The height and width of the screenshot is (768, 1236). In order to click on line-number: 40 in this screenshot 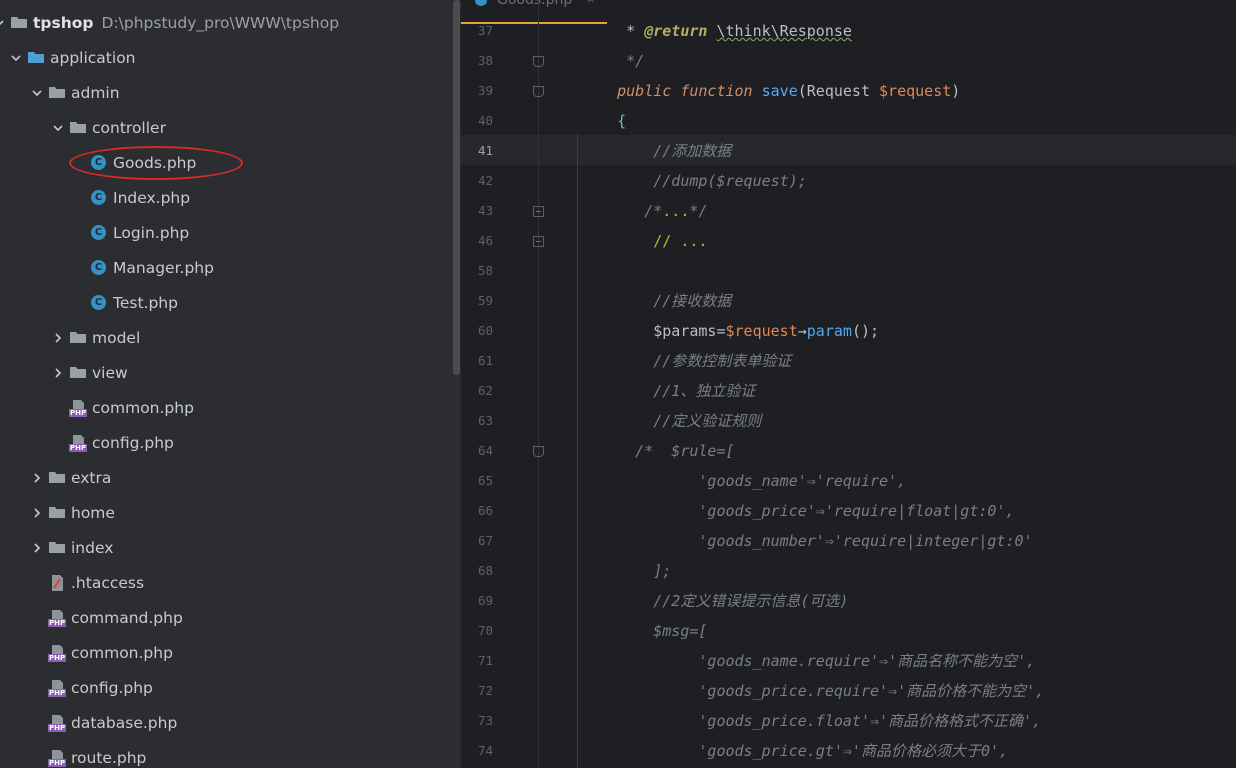, I will do `click(485, 120)`.